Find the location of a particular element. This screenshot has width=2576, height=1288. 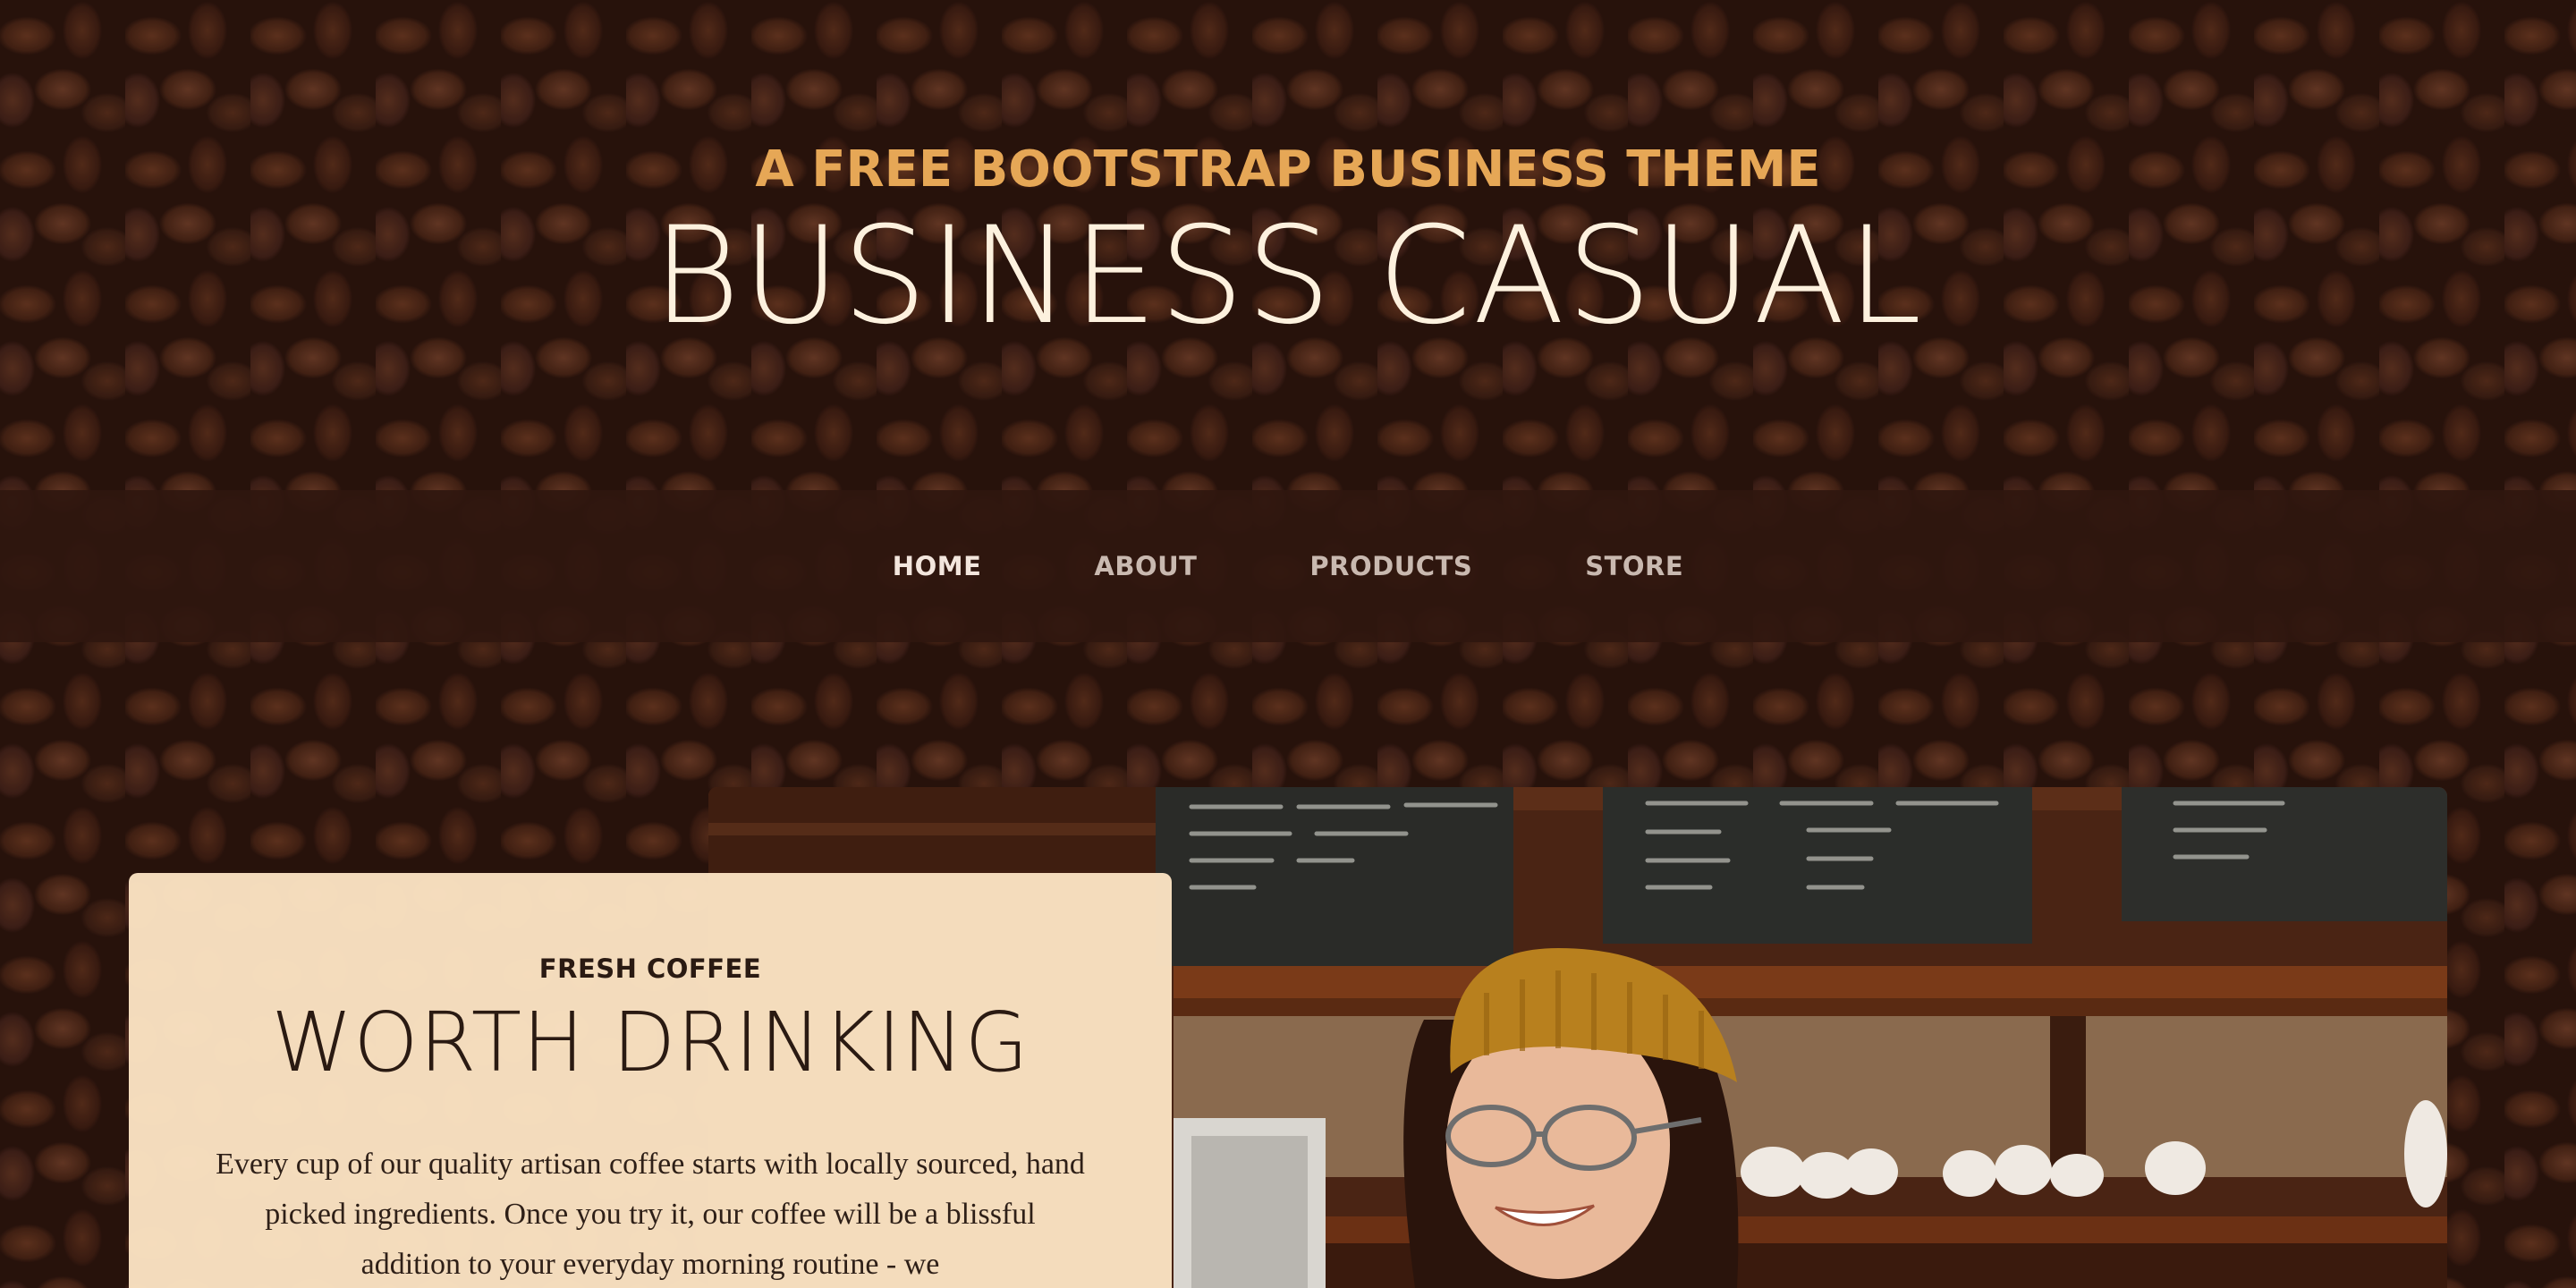

site-heading-upper: A FREE BOOTSTRAP BUSINESS THEME is located at coordinates (1288, 169).